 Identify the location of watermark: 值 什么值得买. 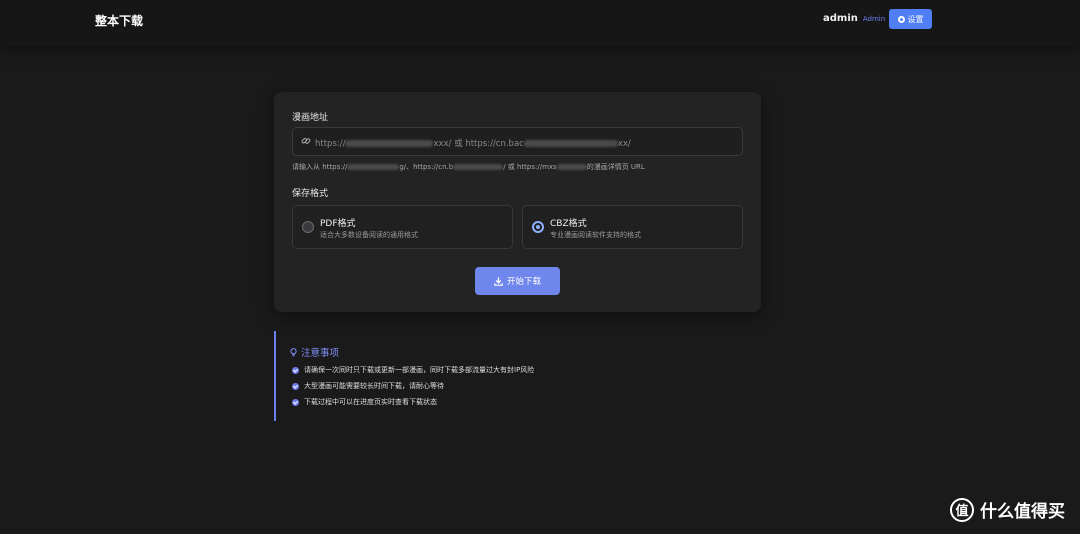
(1007, 509).